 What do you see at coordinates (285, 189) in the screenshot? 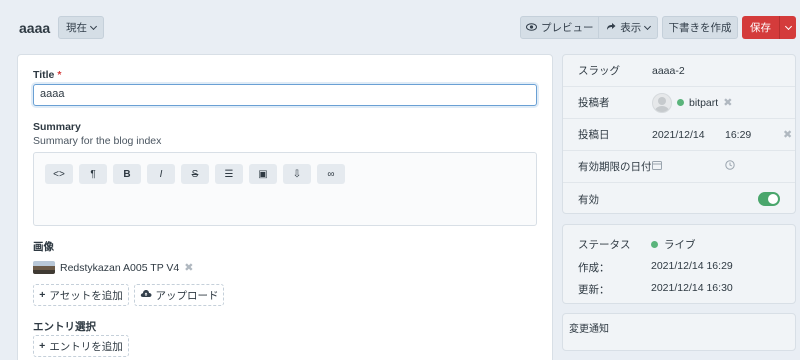
I see `summary-editor: <> ¶ B I S ☰ ▣ ⇩ ∞` at bounding box center [285, 189].